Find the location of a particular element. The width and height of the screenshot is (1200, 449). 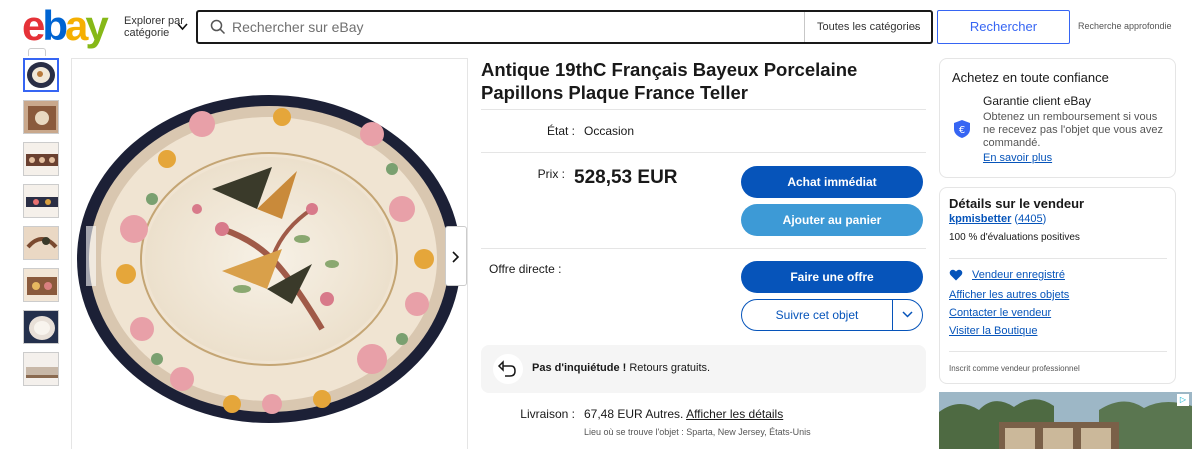

buy-now-button: Achat immédiat is located at coordinates (832, 182).